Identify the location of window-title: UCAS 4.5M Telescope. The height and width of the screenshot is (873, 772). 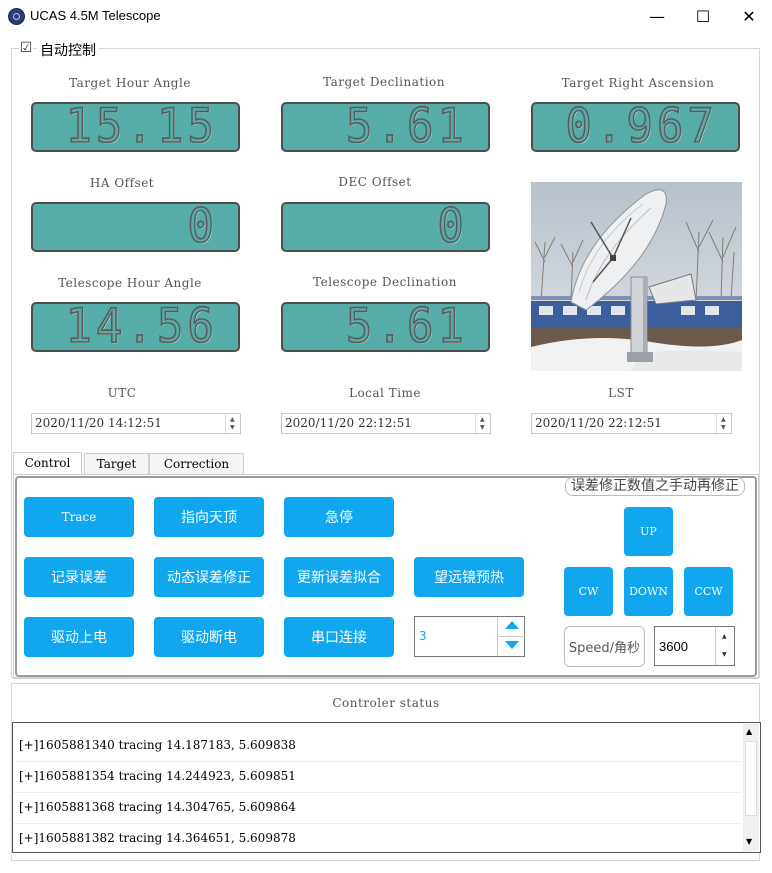
(95, 15).